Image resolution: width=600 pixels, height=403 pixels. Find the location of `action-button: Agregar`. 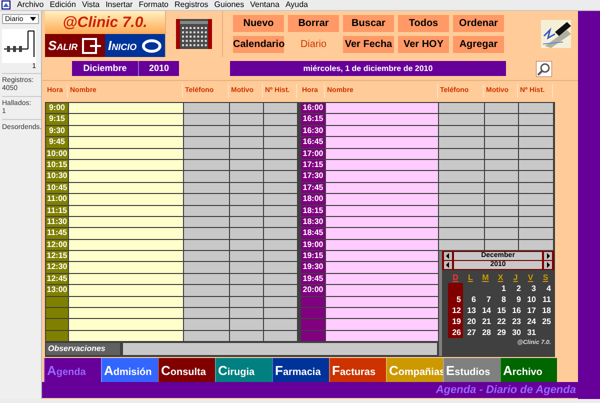

action-button: Agregar is located at coordinates (478, 44).